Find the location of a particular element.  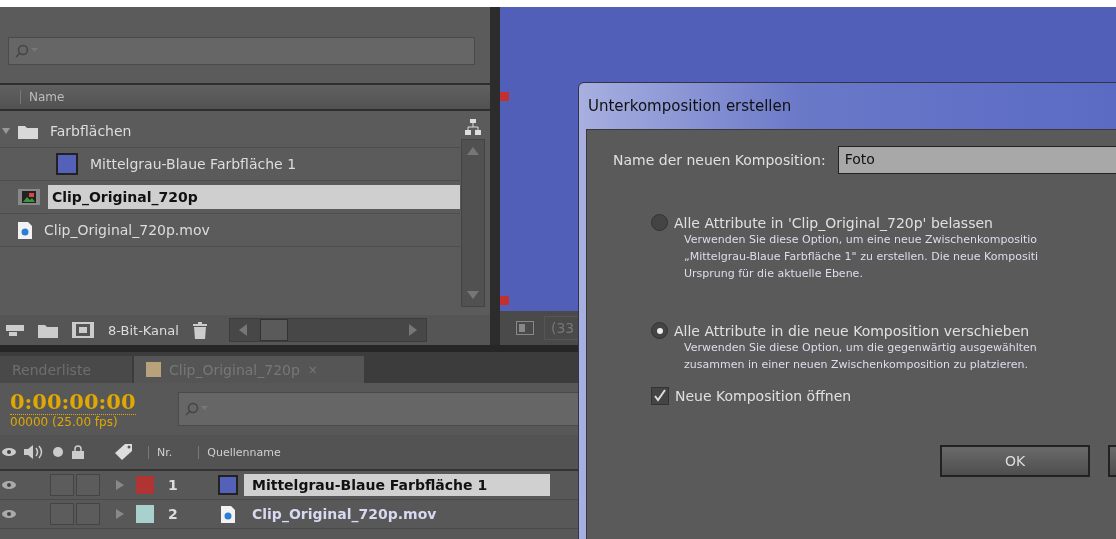

checkbox-label: Neue Komposition öffnen is located at coordinates (763, 396).